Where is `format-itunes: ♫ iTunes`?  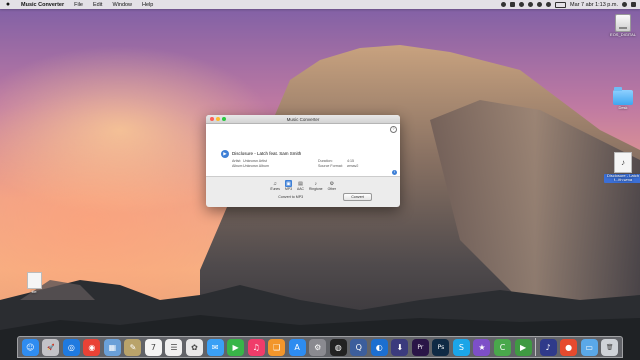
format-itunes: ♫ iTunes is located at coordinates (274, 186).